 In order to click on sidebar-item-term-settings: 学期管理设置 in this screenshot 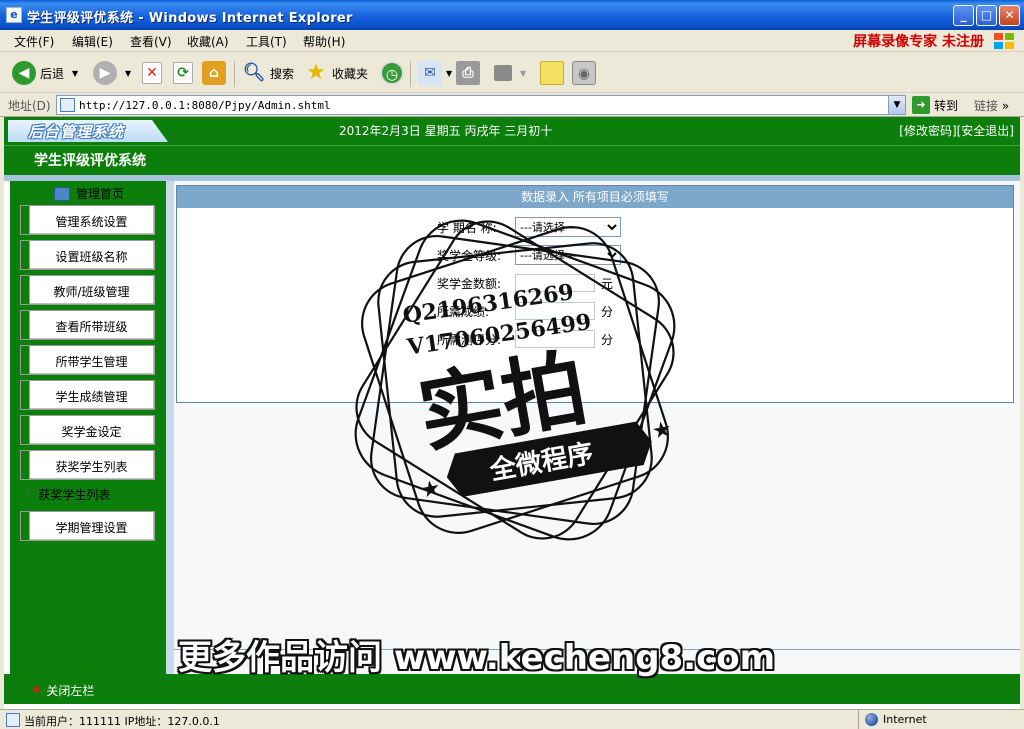, I will do `click(87, 526)`.